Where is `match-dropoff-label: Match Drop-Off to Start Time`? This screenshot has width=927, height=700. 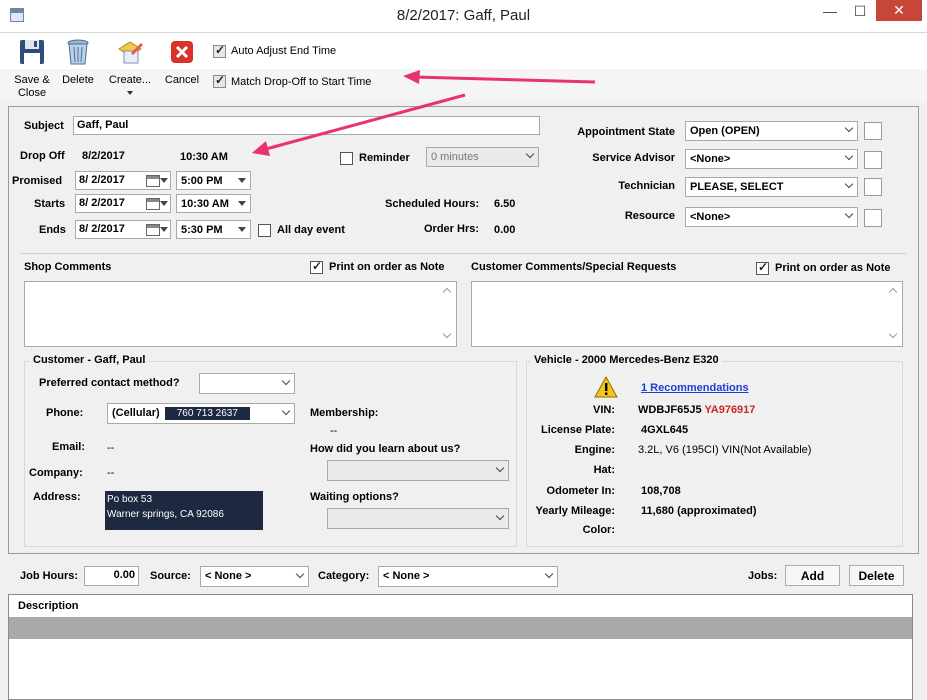 match-dropoff-label: Match Drop-Off to Start Time is located at coordinates (301, 82).